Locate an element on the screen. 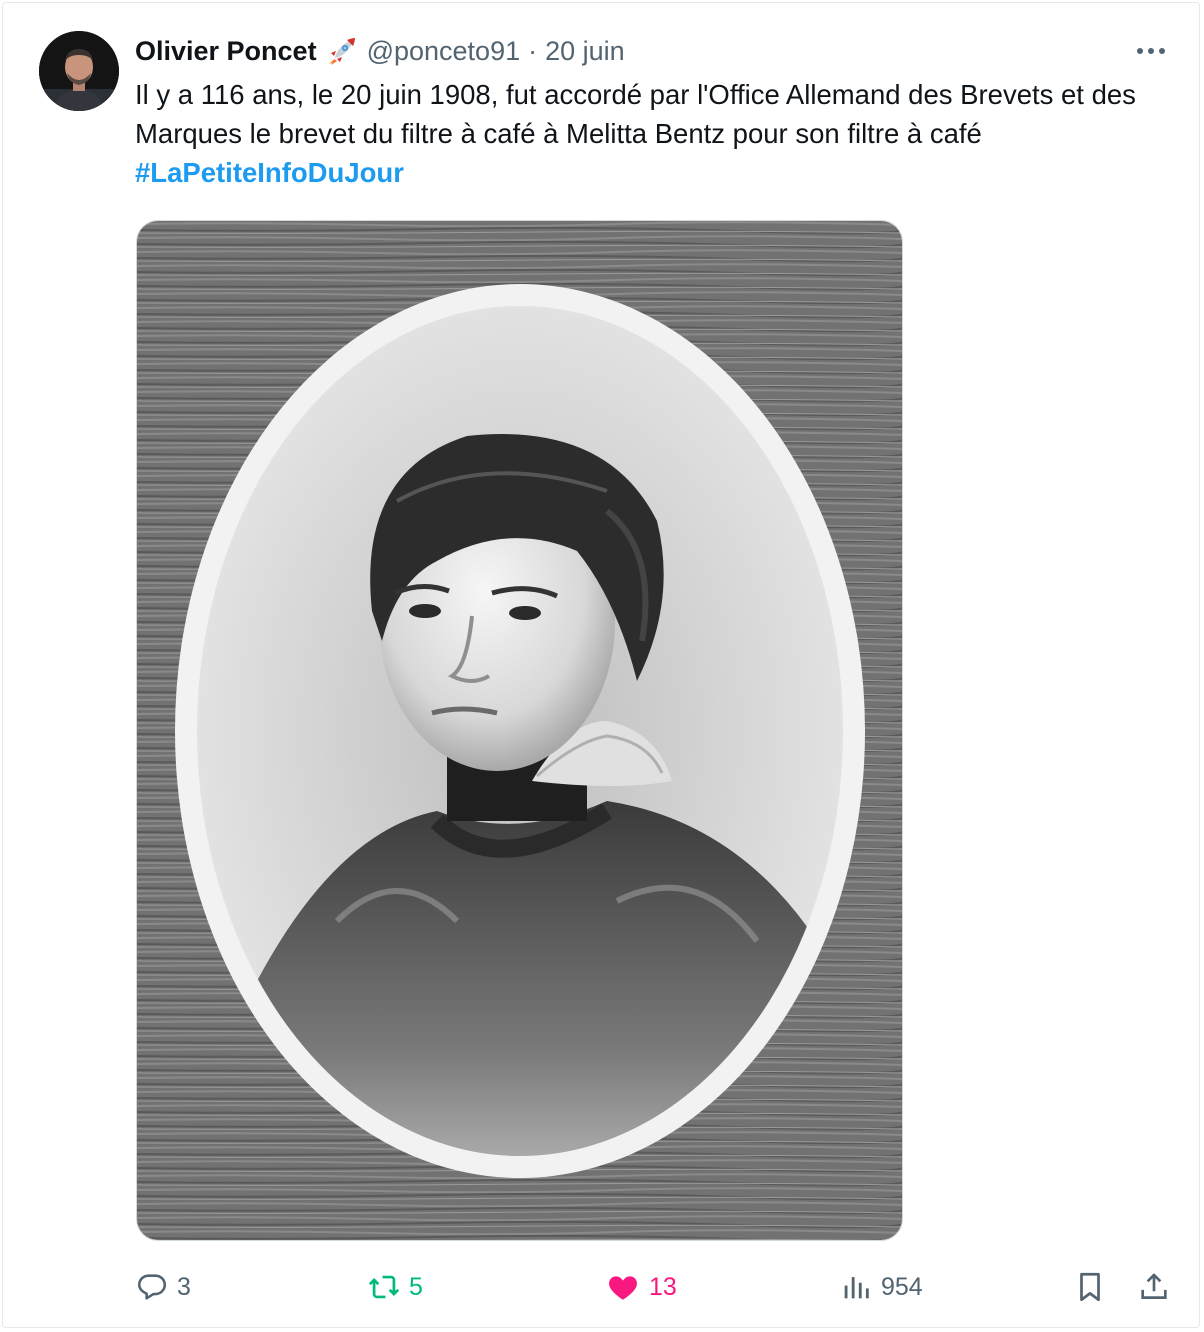 The image size is (1204, 1332). reply-icon is located at coordinates (152, 1287).